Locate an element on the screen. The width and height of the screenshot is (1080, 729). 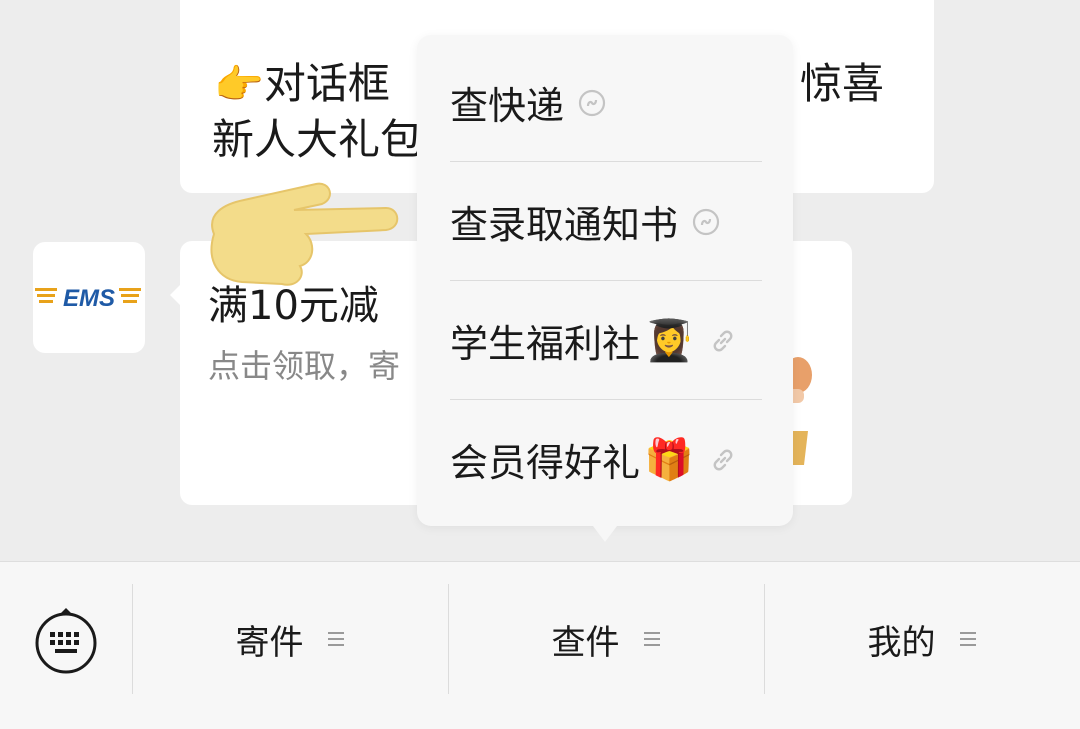
popup-item-label: 查录取通知书 is located at coordinates (564, 225).